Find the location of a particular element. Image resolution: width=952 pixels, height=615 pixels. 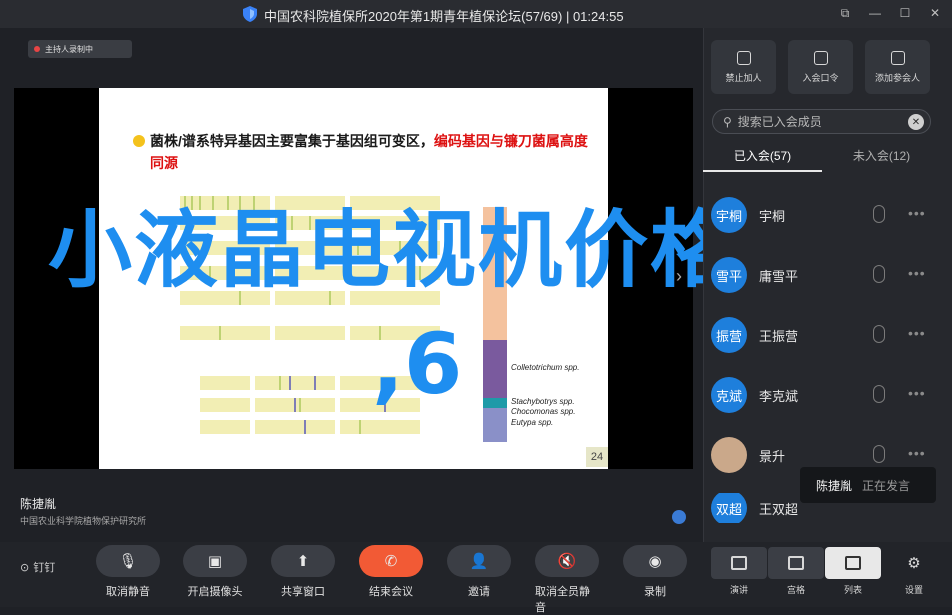

share-icon: ⬆ is located at coordinates (303, 561).